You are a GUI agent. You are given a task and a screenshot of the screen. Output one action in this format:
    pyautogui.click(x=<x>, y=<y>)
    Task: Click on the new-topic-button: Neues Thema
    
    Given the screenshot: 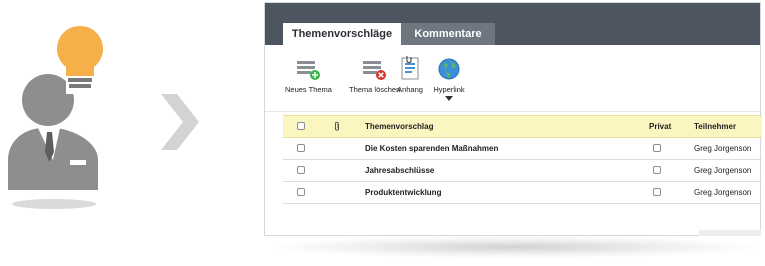 What is the action you would take?
    pyautogui.click(x=308, y=74)
    